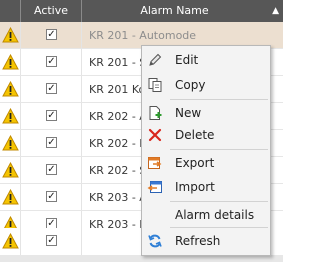  I want to click on menu-item-copy: Copy, so click(206, 85).